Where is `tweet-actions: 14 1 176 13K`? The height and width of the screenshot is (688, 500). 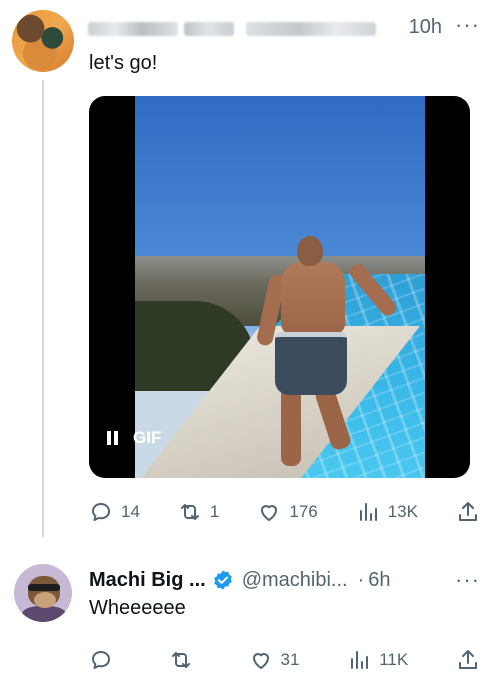 tweet-actions: 14 1 176 13K is located at coordinates (284, 512).